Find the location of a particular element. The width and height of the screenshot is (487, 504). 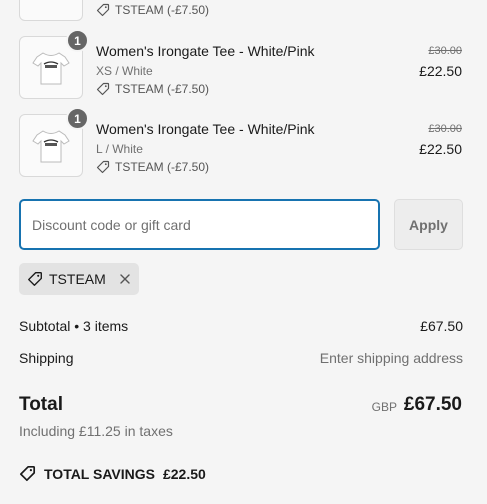

apply-button: Apply is located at coordinates (428, 224).